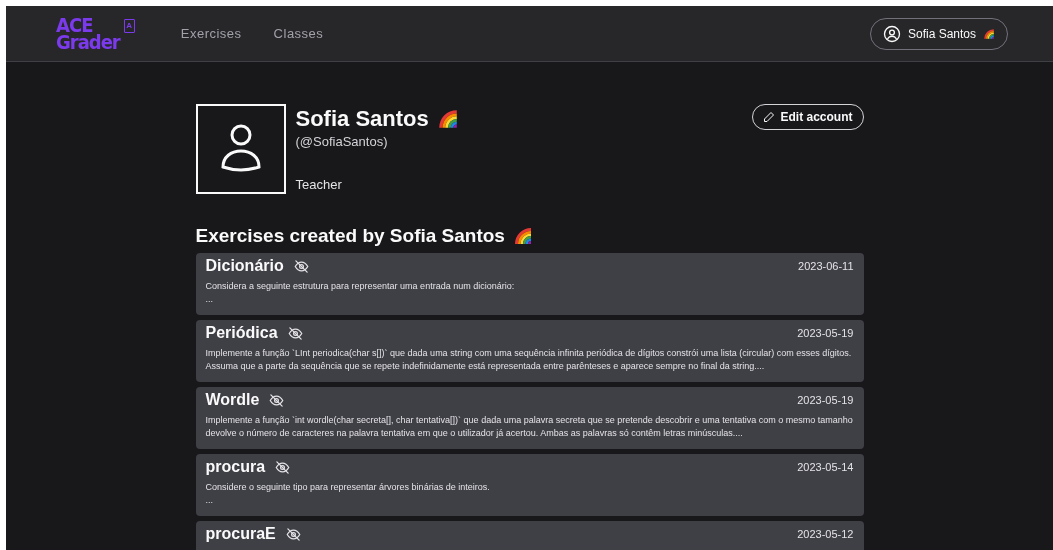 The width and height of the screenshot is (1053, 550). Describe the element at coordinates (826, 266) in the screenshot. I see `exercise-date: 2023-06-11` at that location.